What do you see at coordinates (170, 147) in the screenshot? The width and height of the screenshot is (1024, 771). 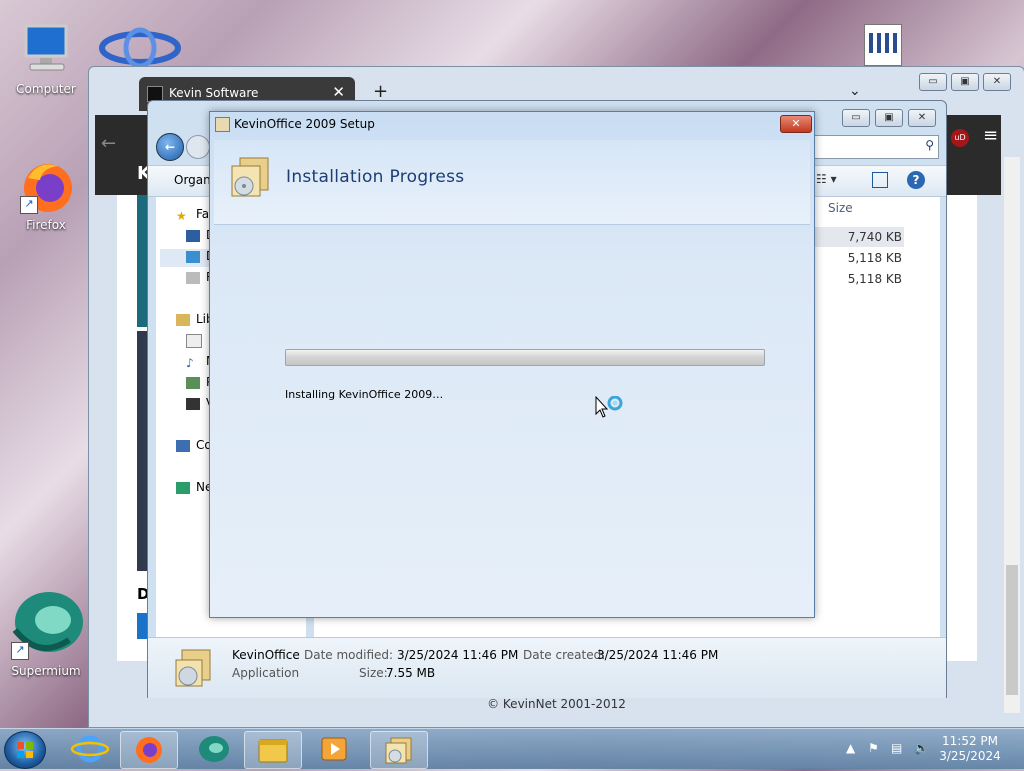 I see `back-button: ←` at bounding box center [170, 147].